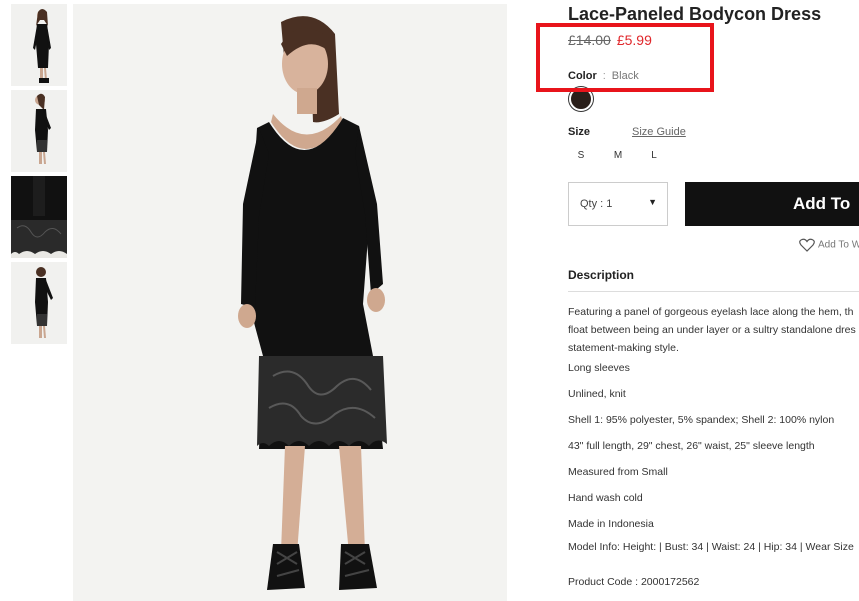 The width and height of the screenshot is (859, 601). What do you see at coordinates (654, 155) in the screenshot?
I see `size-option-l: L` at bounding box center [654, 155].